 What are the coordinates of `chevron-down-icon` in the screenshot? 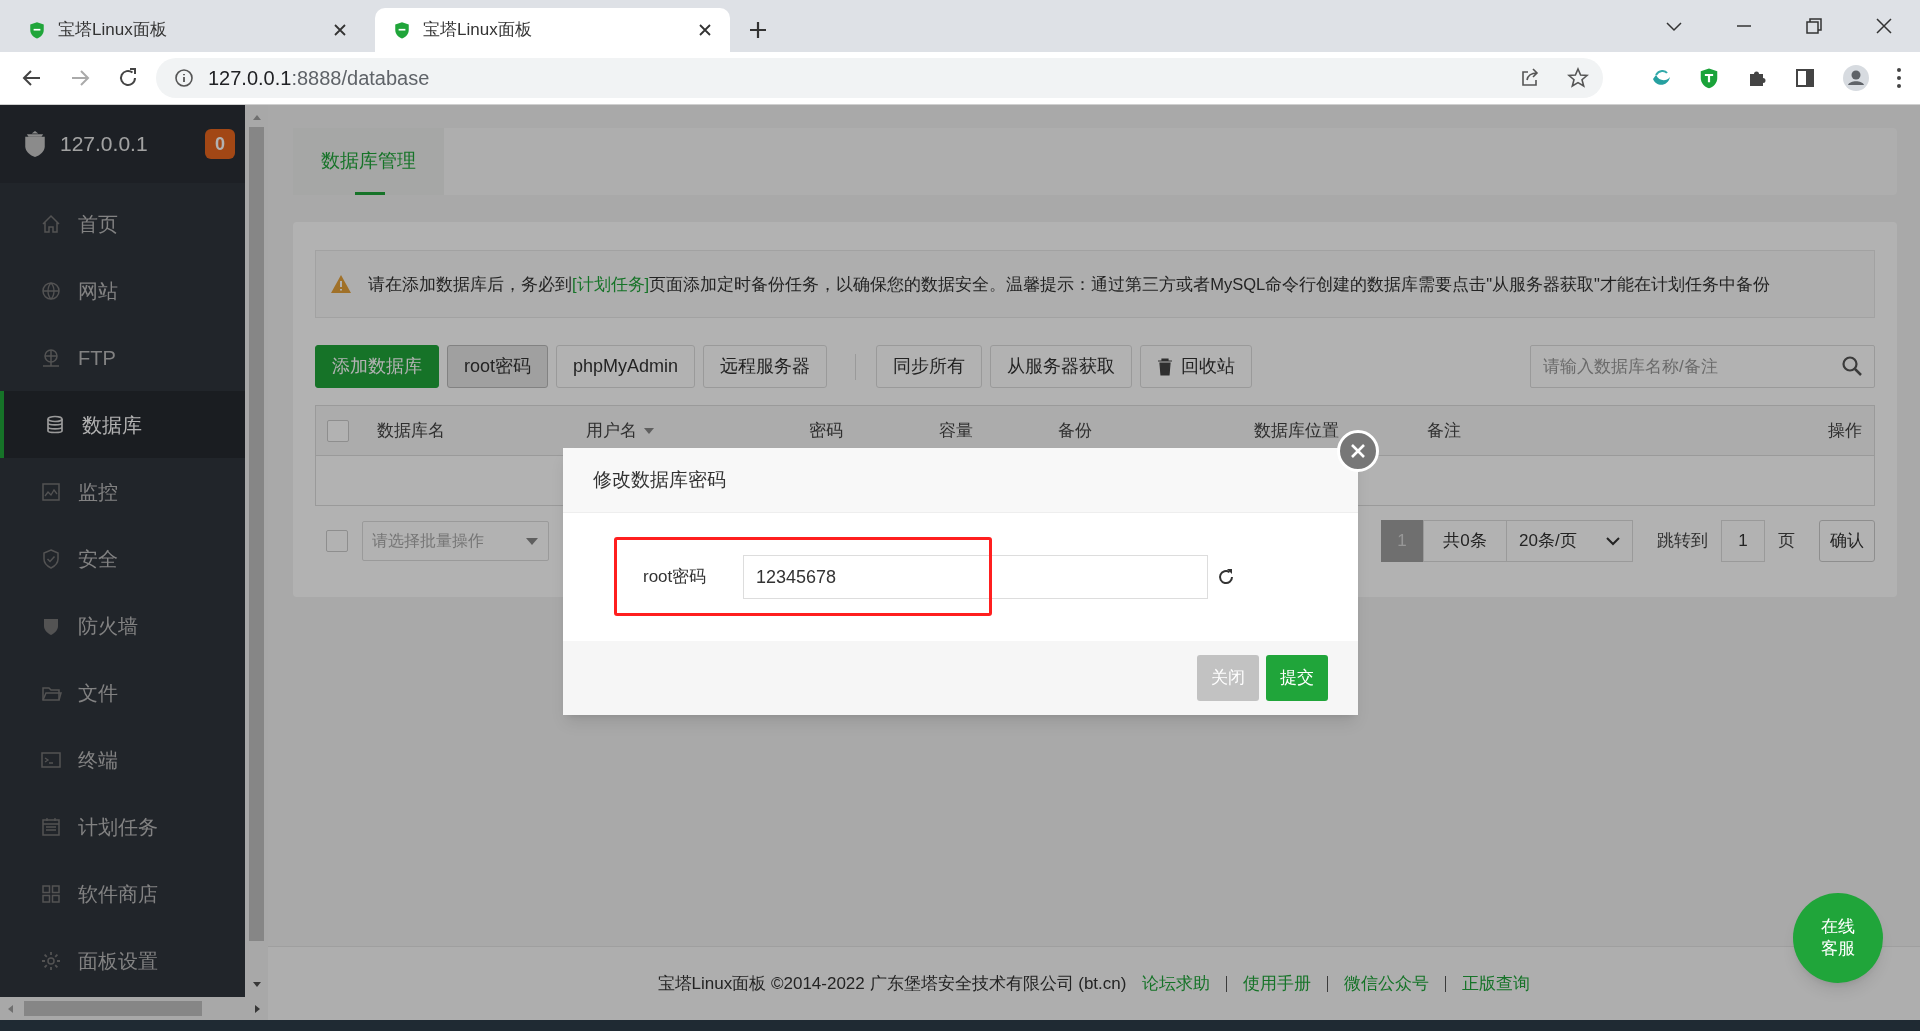 It's located at (1613, 541).